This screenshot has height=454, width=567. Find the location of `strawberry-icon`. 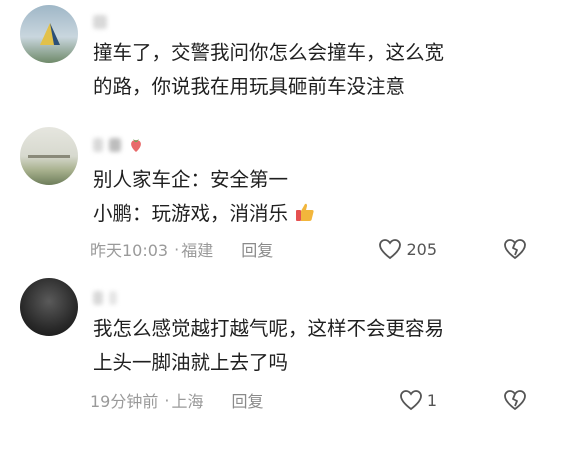

strawberry-icon is located at coordinates (136, 145).